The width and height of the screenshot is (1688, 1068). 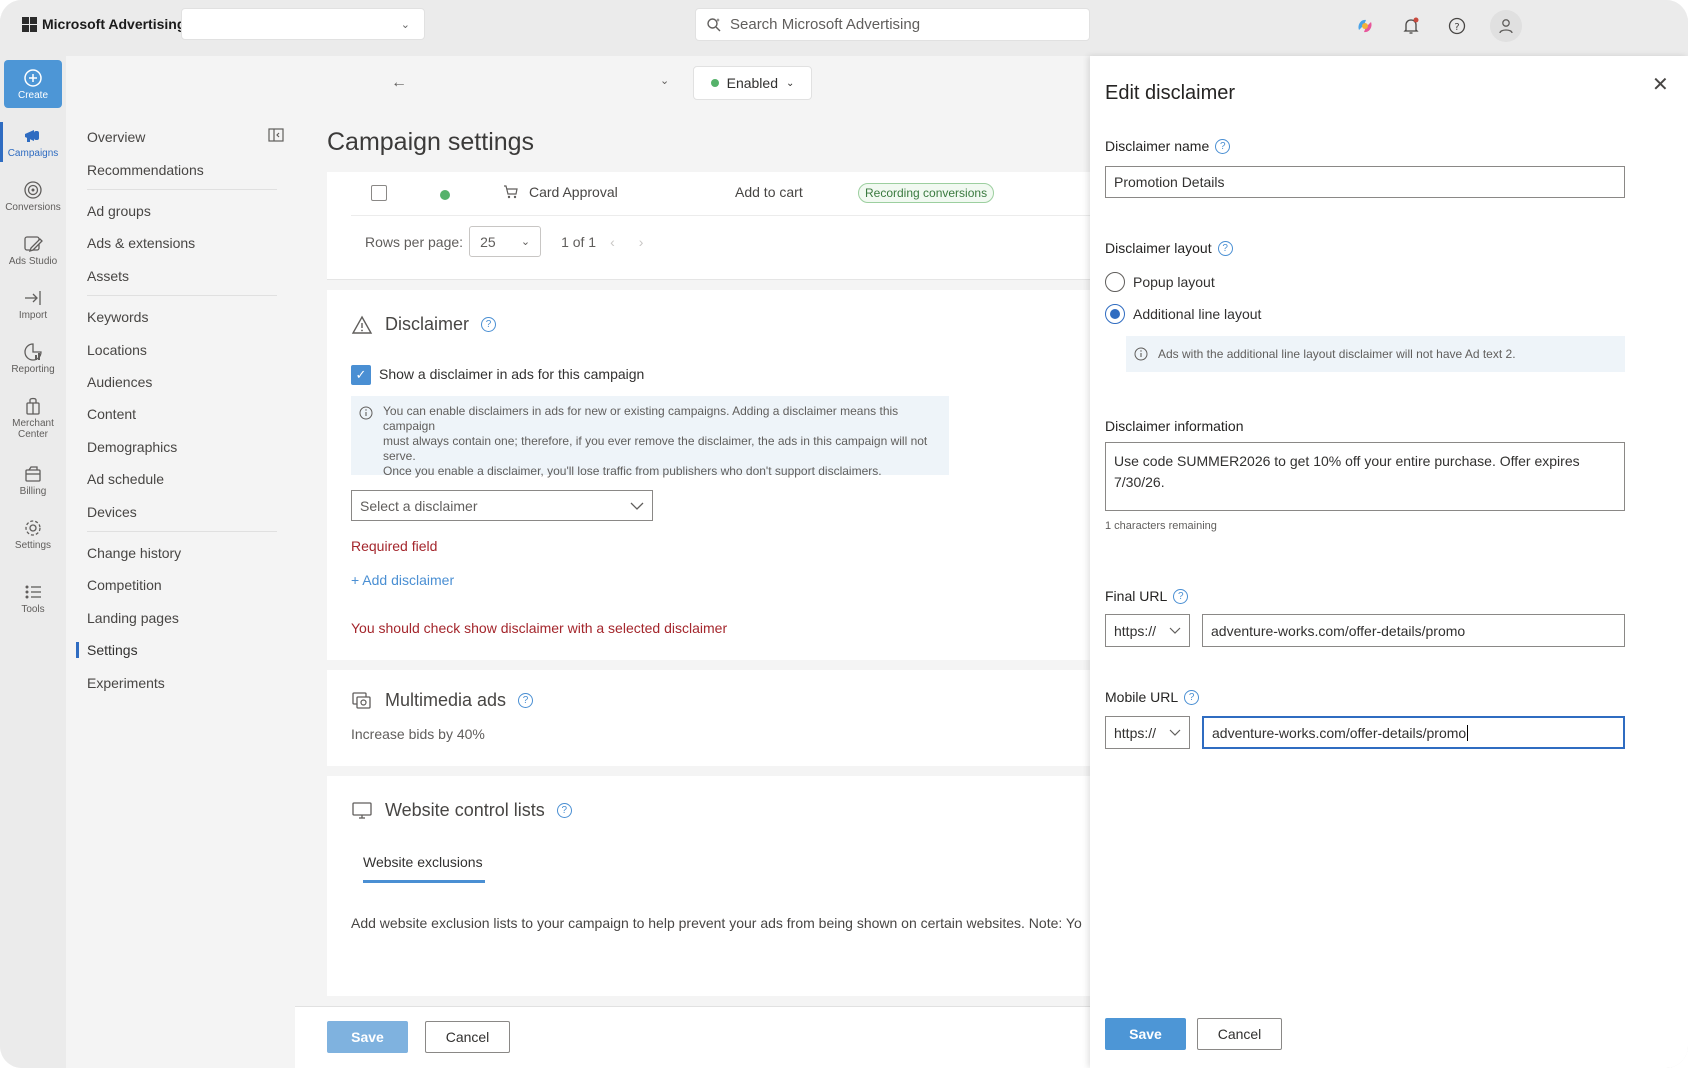 I want to click on notifications-bell-icon, so click(x=1411, y=26).